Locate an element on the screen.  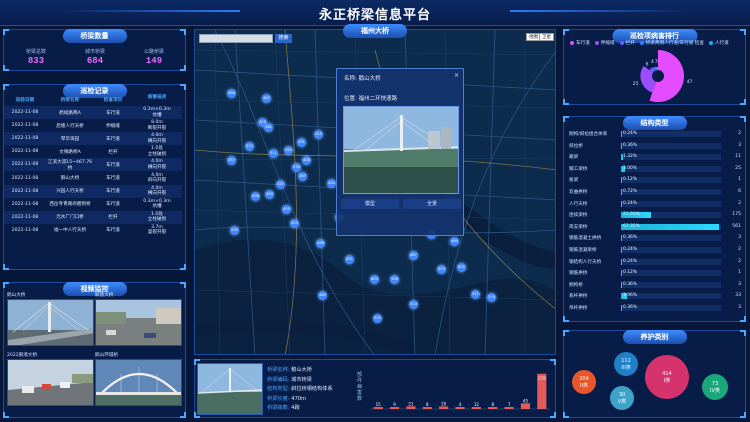
map-marker: 511 is located at coordinates (273, 153).